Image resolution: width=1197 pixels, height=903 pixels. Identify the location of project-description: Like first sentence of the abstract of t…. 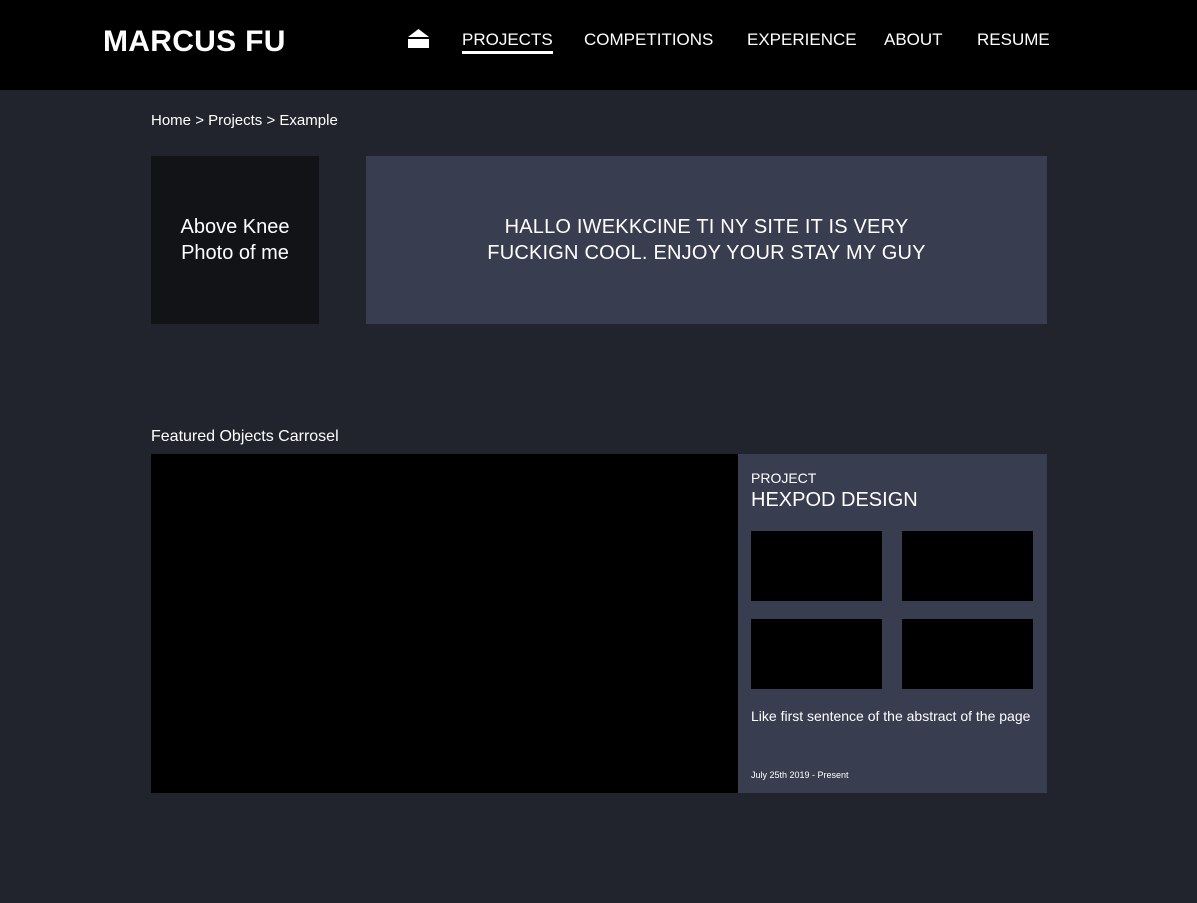
(891, 716).